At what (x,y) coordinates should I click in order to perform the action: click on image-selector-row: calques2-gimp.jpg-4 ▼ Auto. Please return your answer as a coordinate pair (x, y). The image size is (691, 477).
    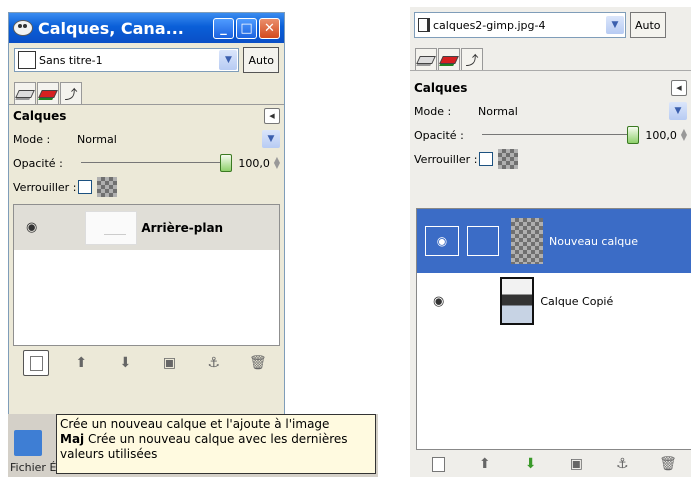
    Looking at the image, I should click on (550, 25).